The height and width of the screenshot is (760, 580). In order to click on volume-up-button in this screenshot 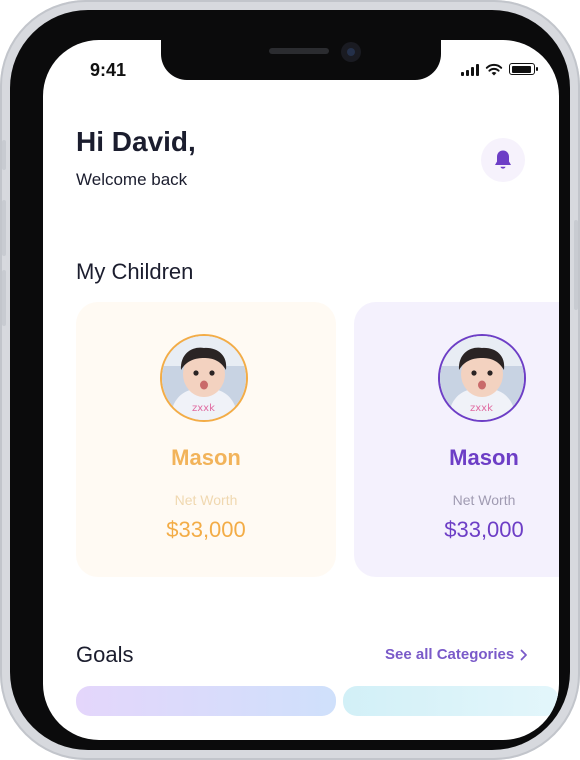, I will do `click(4, 228)`.